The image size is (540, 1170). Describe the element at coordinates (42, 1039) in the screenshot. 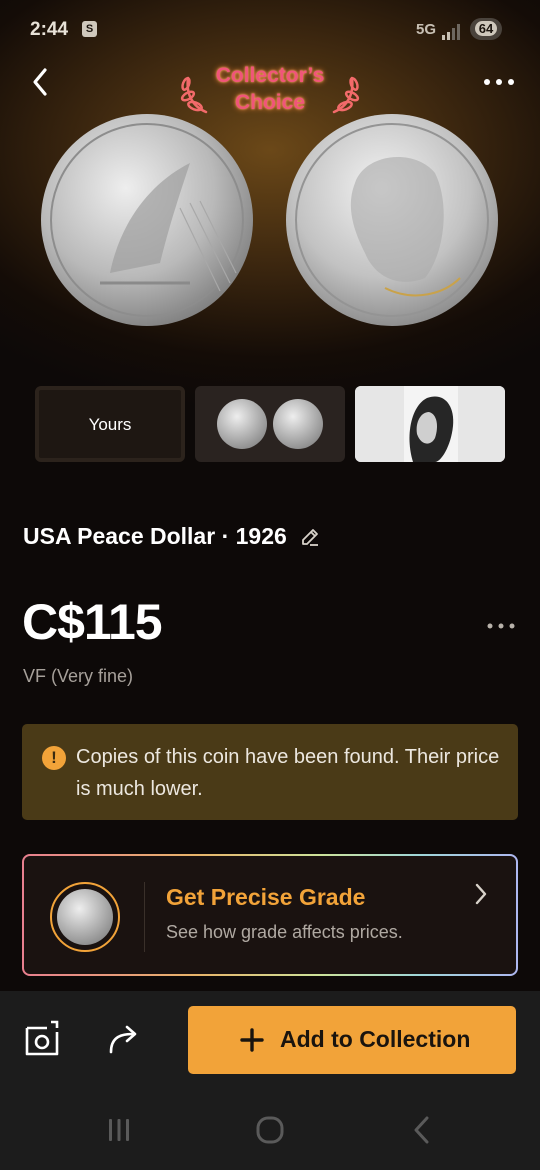

I see `scan-camera-icon` at that location.